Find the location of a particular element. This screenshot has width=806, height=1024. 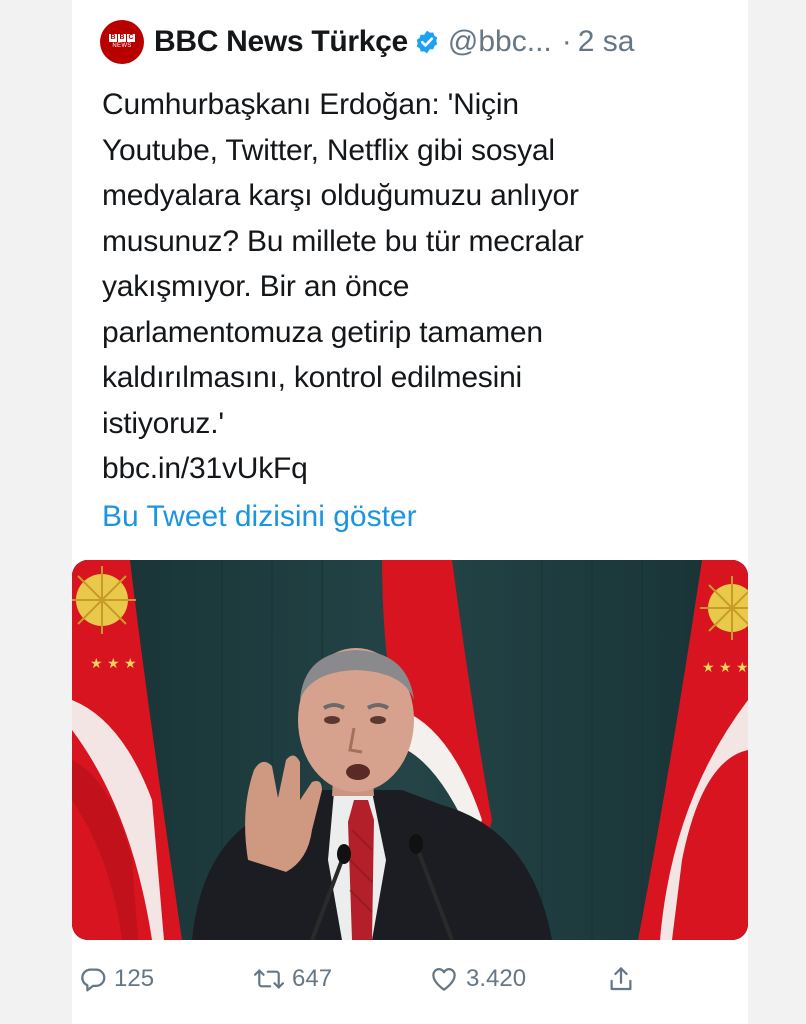

avatar: BBC NEWS is located at coordinates (122, 42).